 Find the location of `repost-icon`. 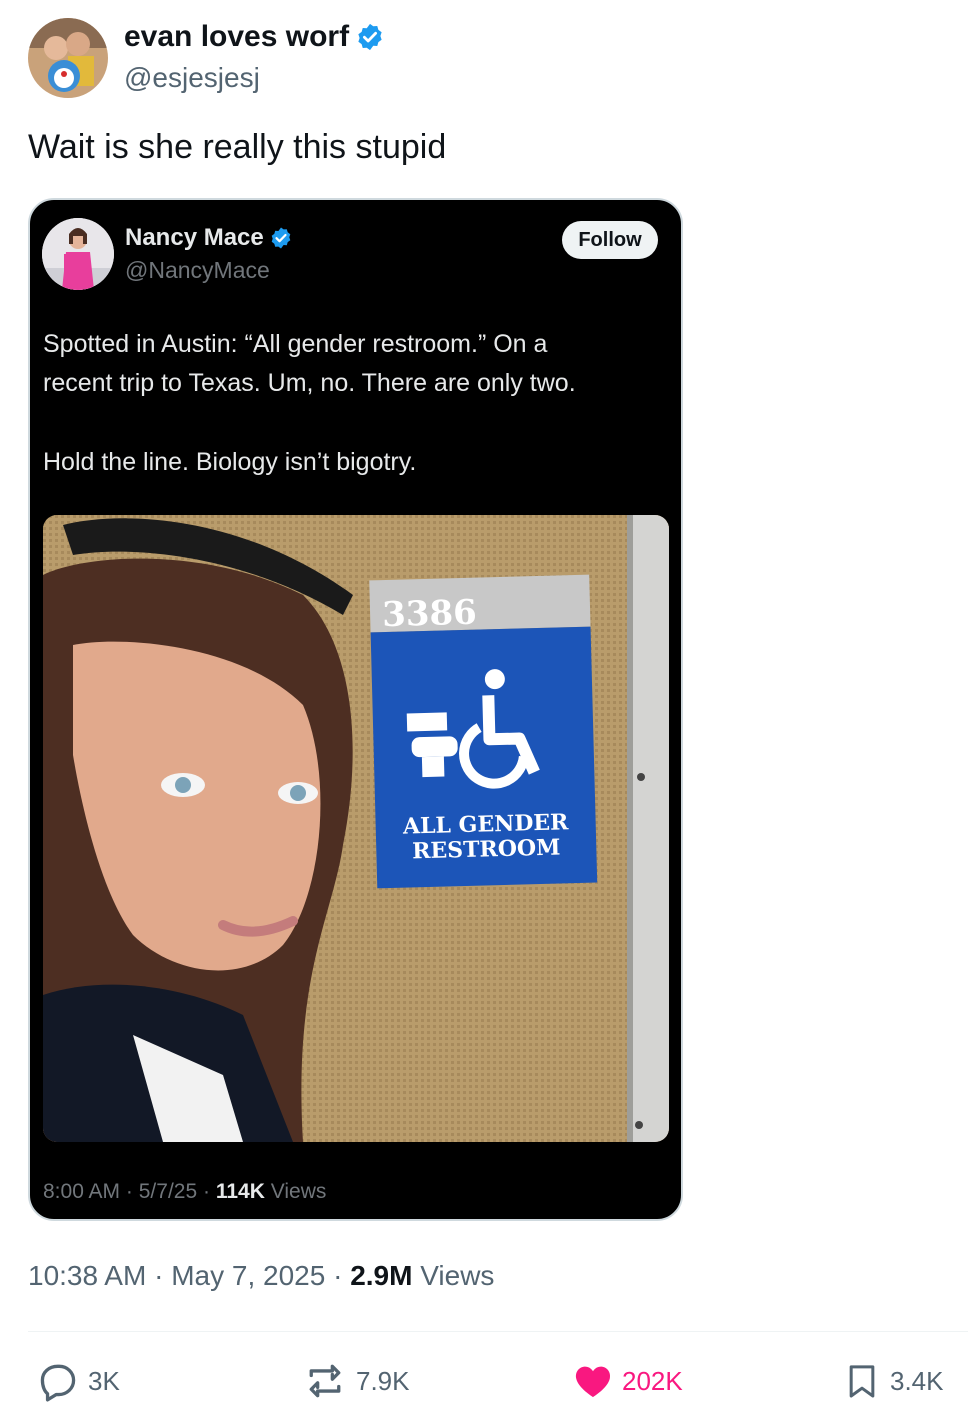

repost-icon is located at coordinates (325, 1381).